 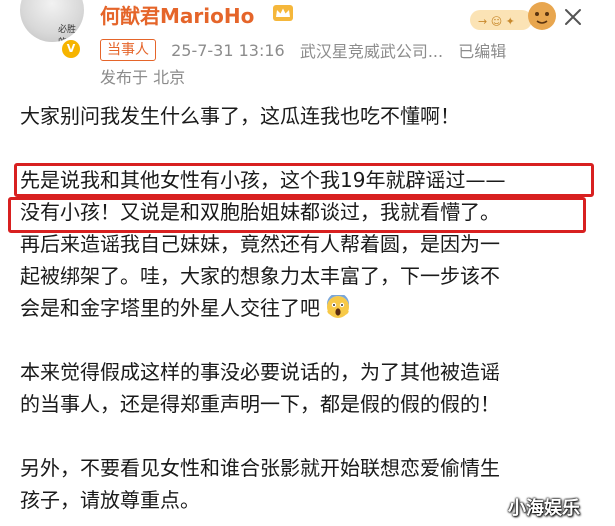 What do you see at coordinates (240, 116) in the screenshot?
I see `paragraph: 大家别问我发生什么事了，这瓜连我也吃不懂啊！` at bounding box center [240, 116].